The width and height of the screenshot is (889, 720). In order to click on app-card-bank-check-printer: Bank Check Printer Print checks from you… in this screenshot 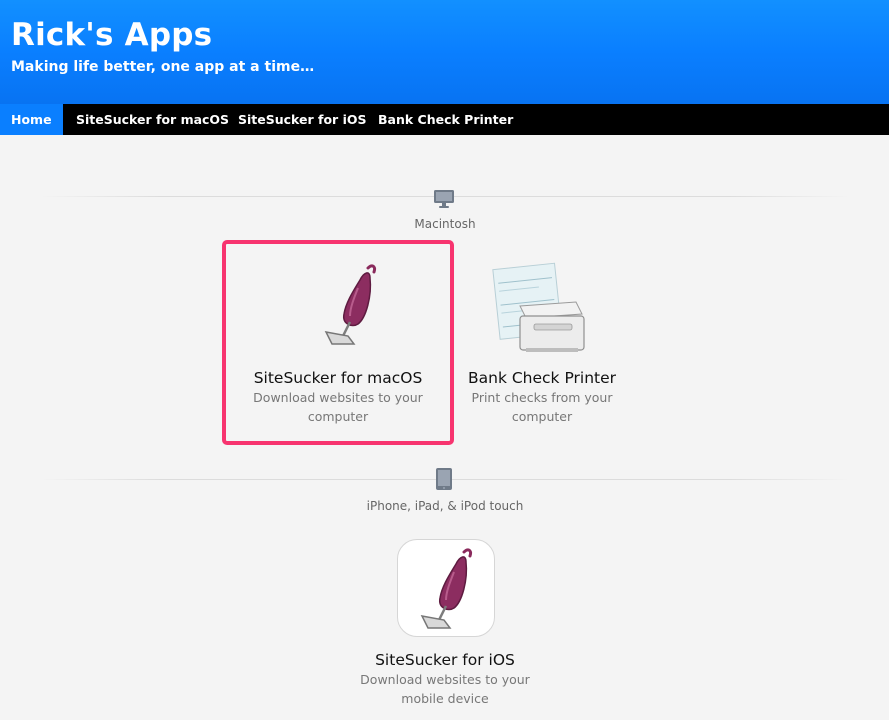, I will do `click(542, 342)`.